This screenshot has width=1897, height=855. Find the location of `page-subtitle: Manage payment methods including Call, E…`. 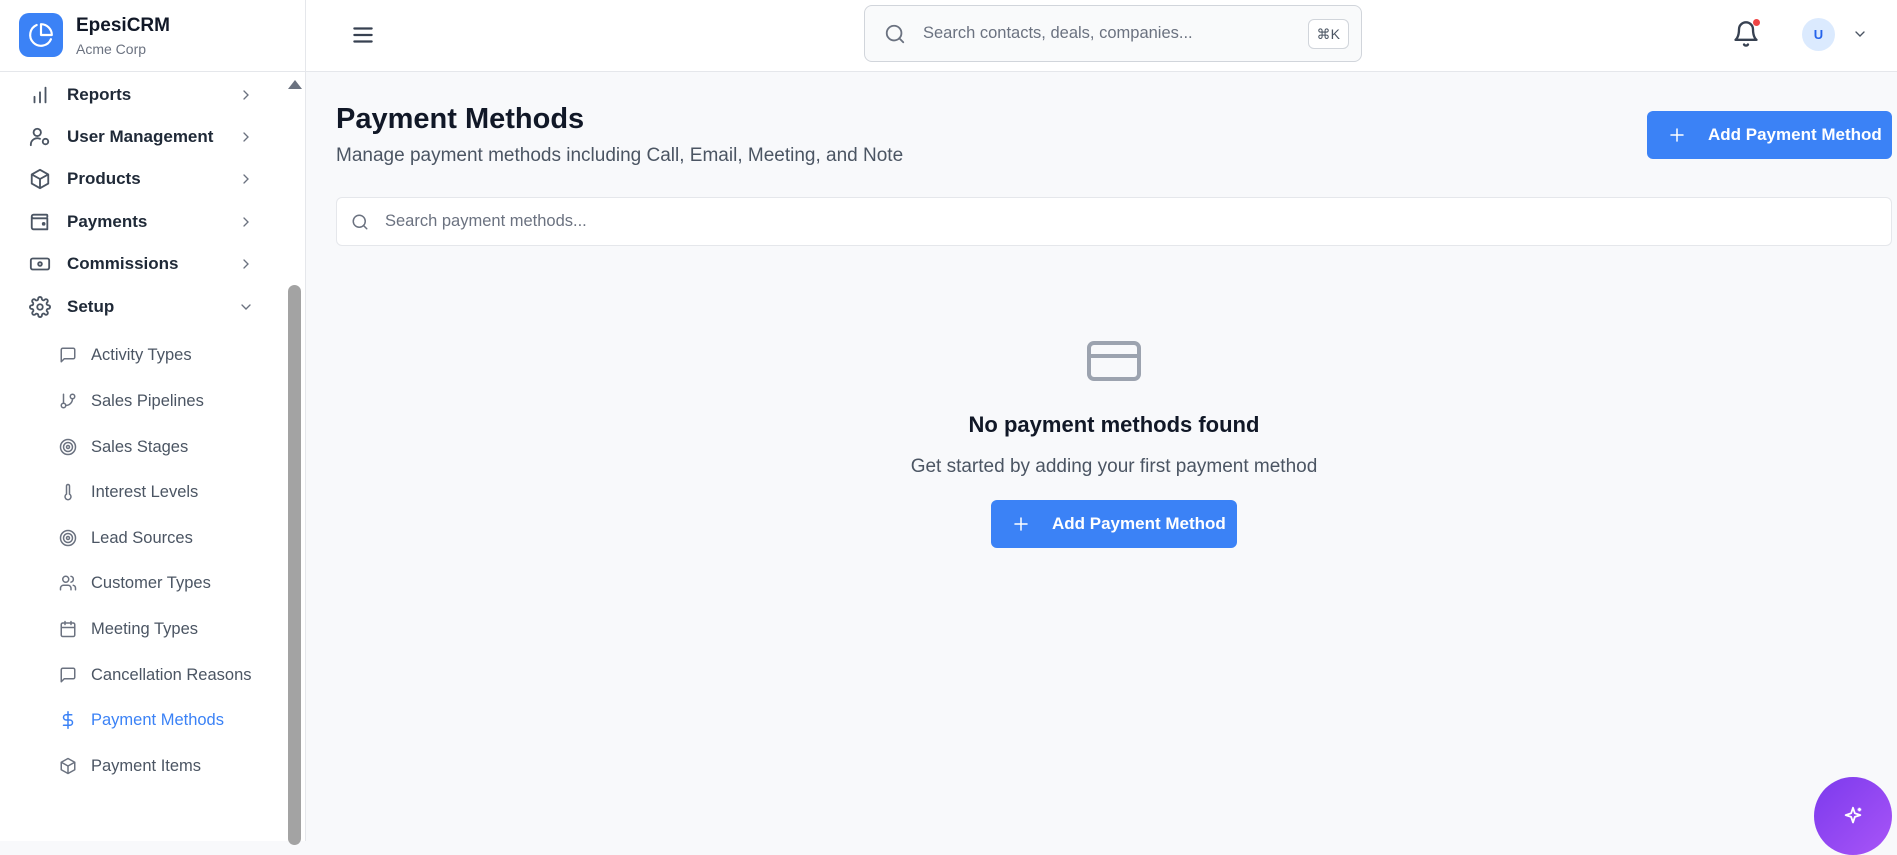

page-subtitle: Manage payment methods including Call, E… is located at coordinates (620, 155).